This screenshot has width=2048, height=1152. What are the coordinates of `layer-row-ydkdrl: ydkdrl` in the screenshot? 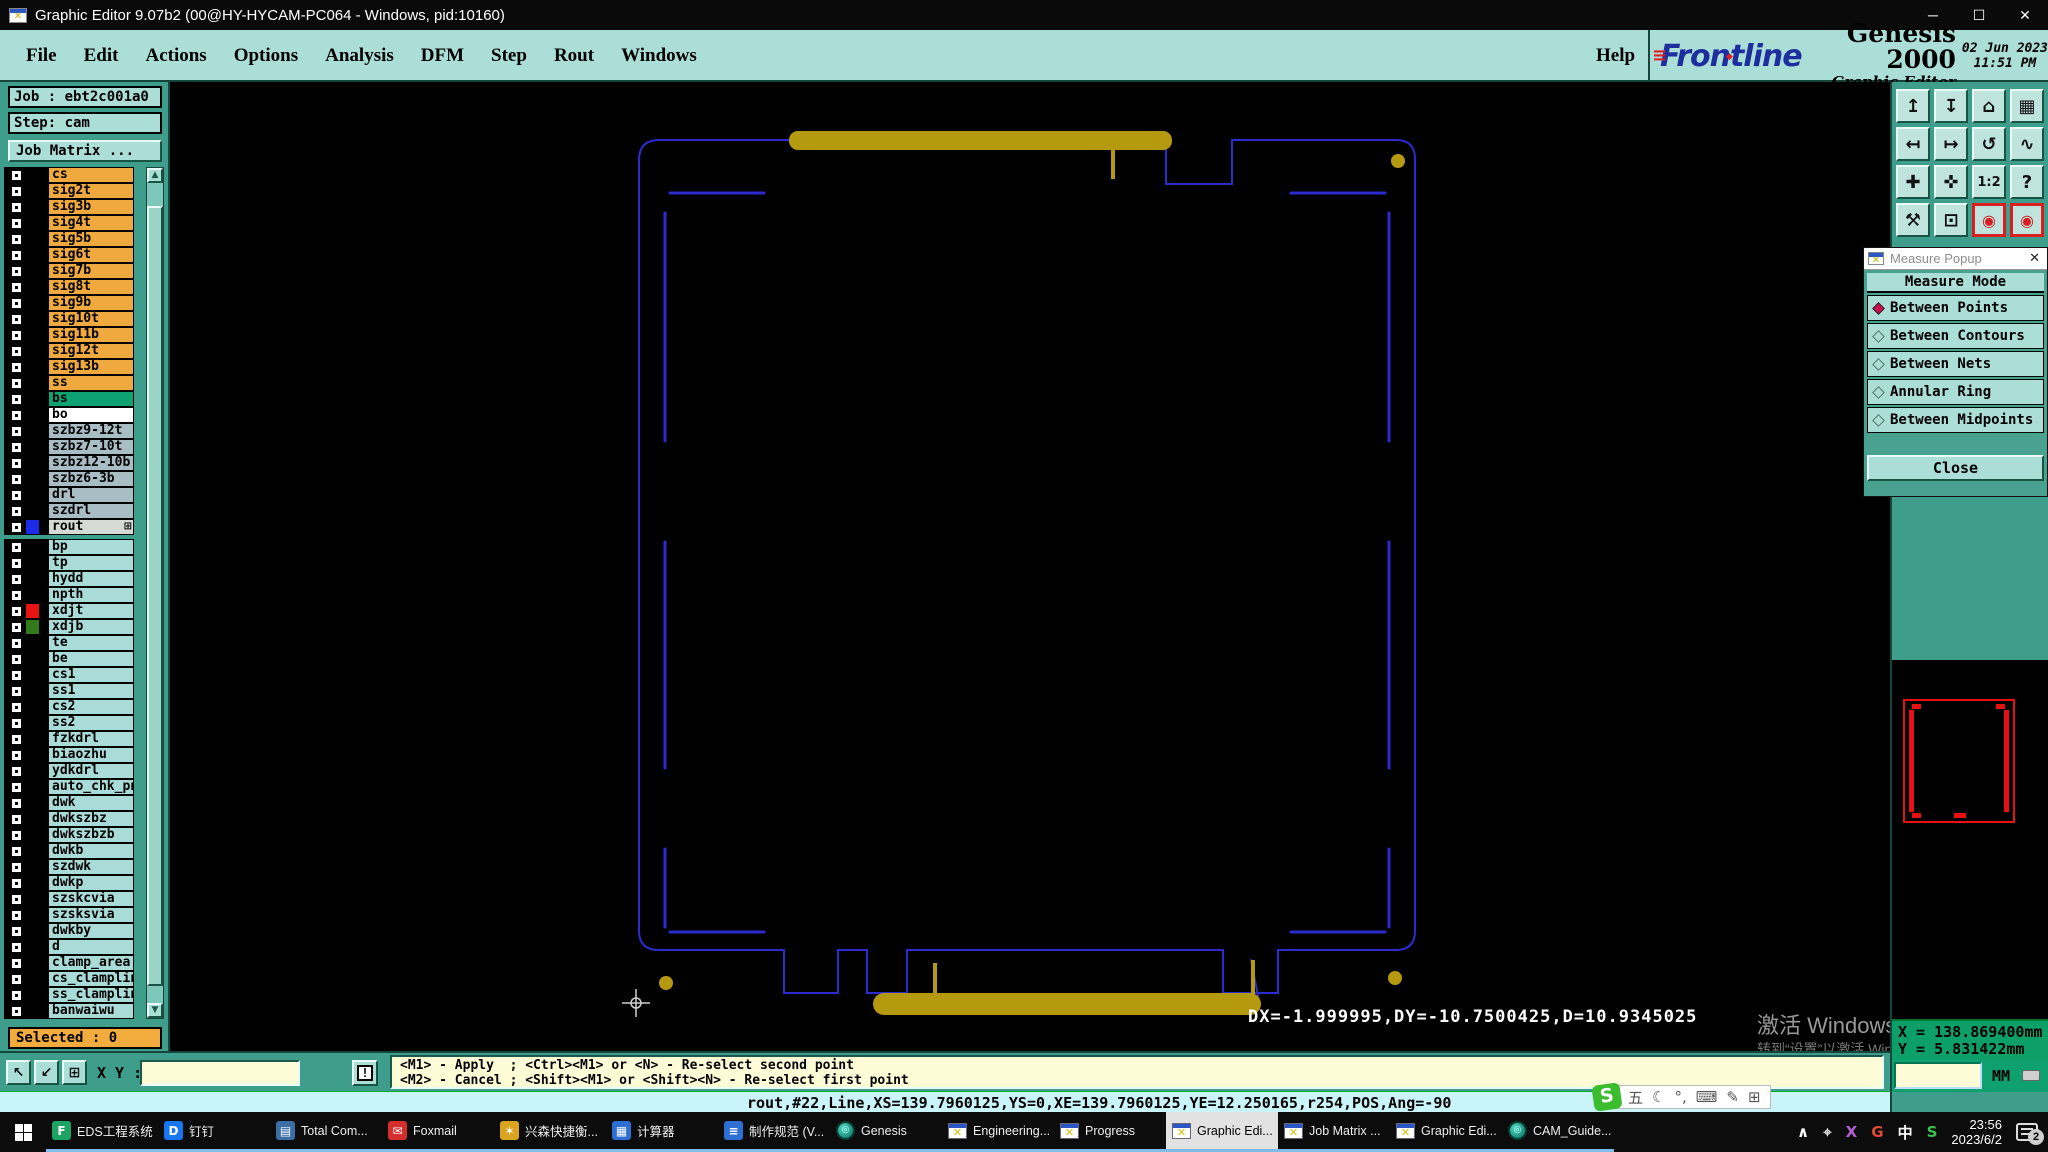 It's located at (74, 771).